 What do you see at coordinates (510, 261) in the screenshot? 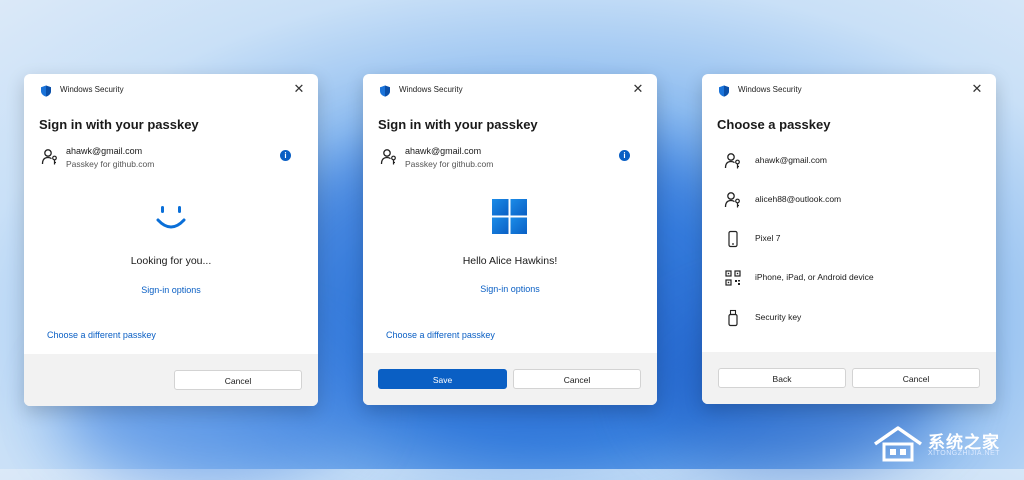
I see `status-text: Hello Alice Hawkins!` at bounding box center [510, 261].